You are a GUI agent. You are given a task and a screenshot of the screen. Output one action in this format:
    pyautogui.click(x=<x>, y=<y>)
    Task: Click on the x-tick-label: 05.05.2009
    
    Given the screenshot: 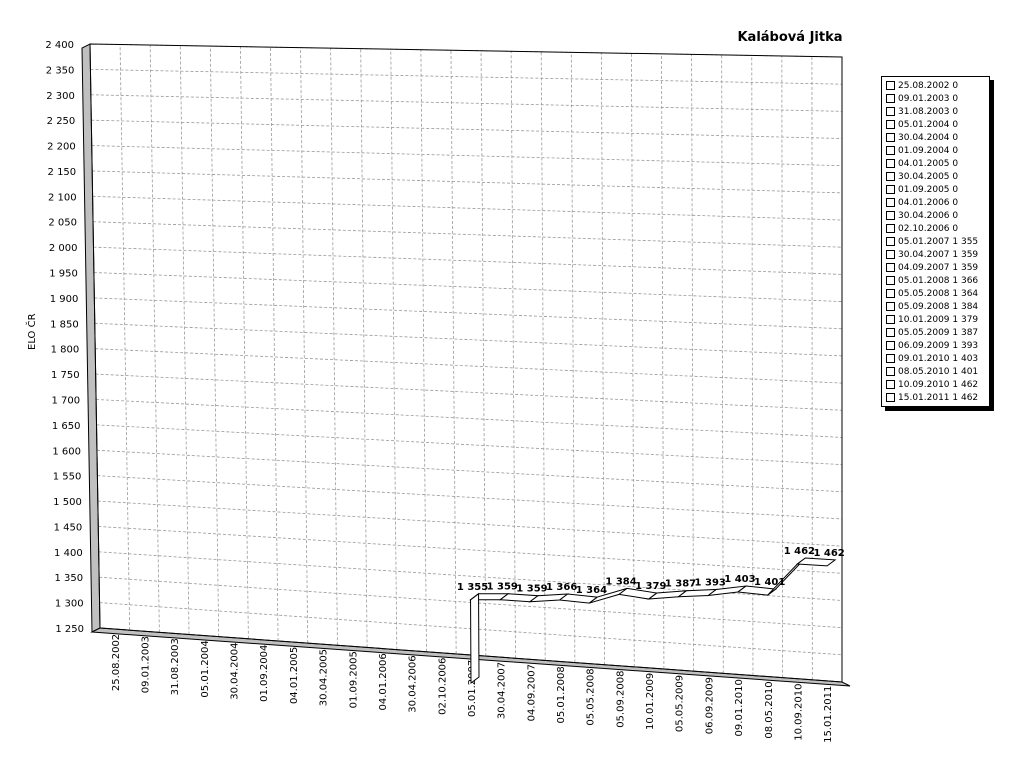 What is the action you would take?
    pyautogui.click(x=680, y=703)
    